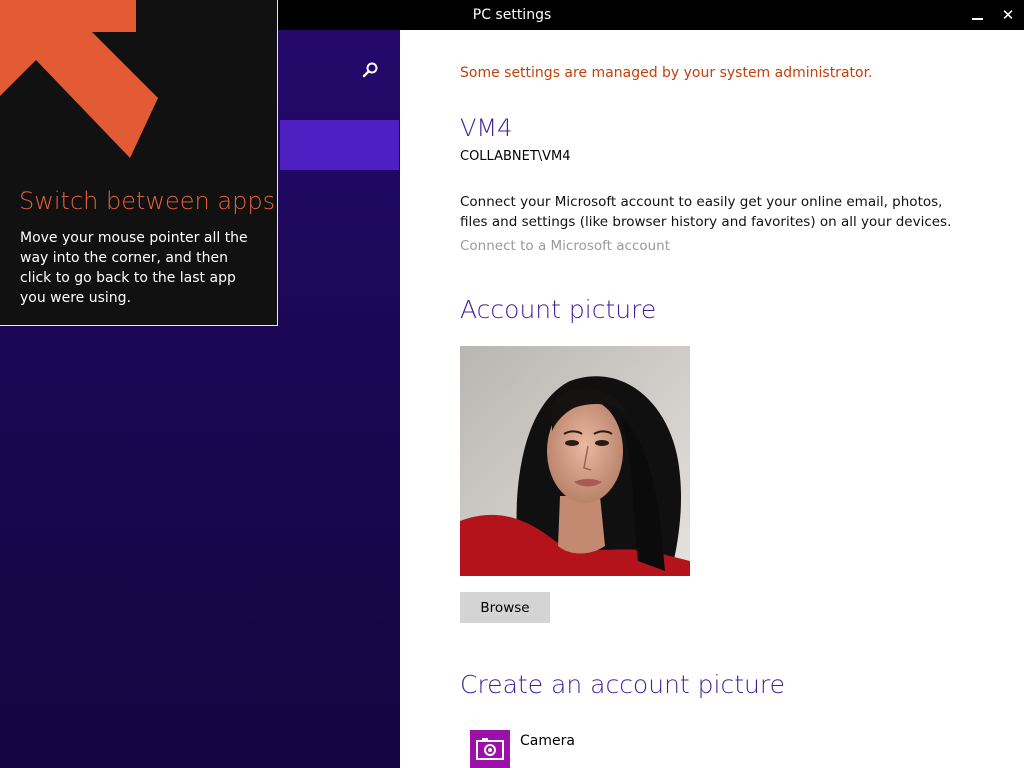  Describe the element at coordinates (547, 741) in the screenshot. I see `camera-label: Camera` at that location.